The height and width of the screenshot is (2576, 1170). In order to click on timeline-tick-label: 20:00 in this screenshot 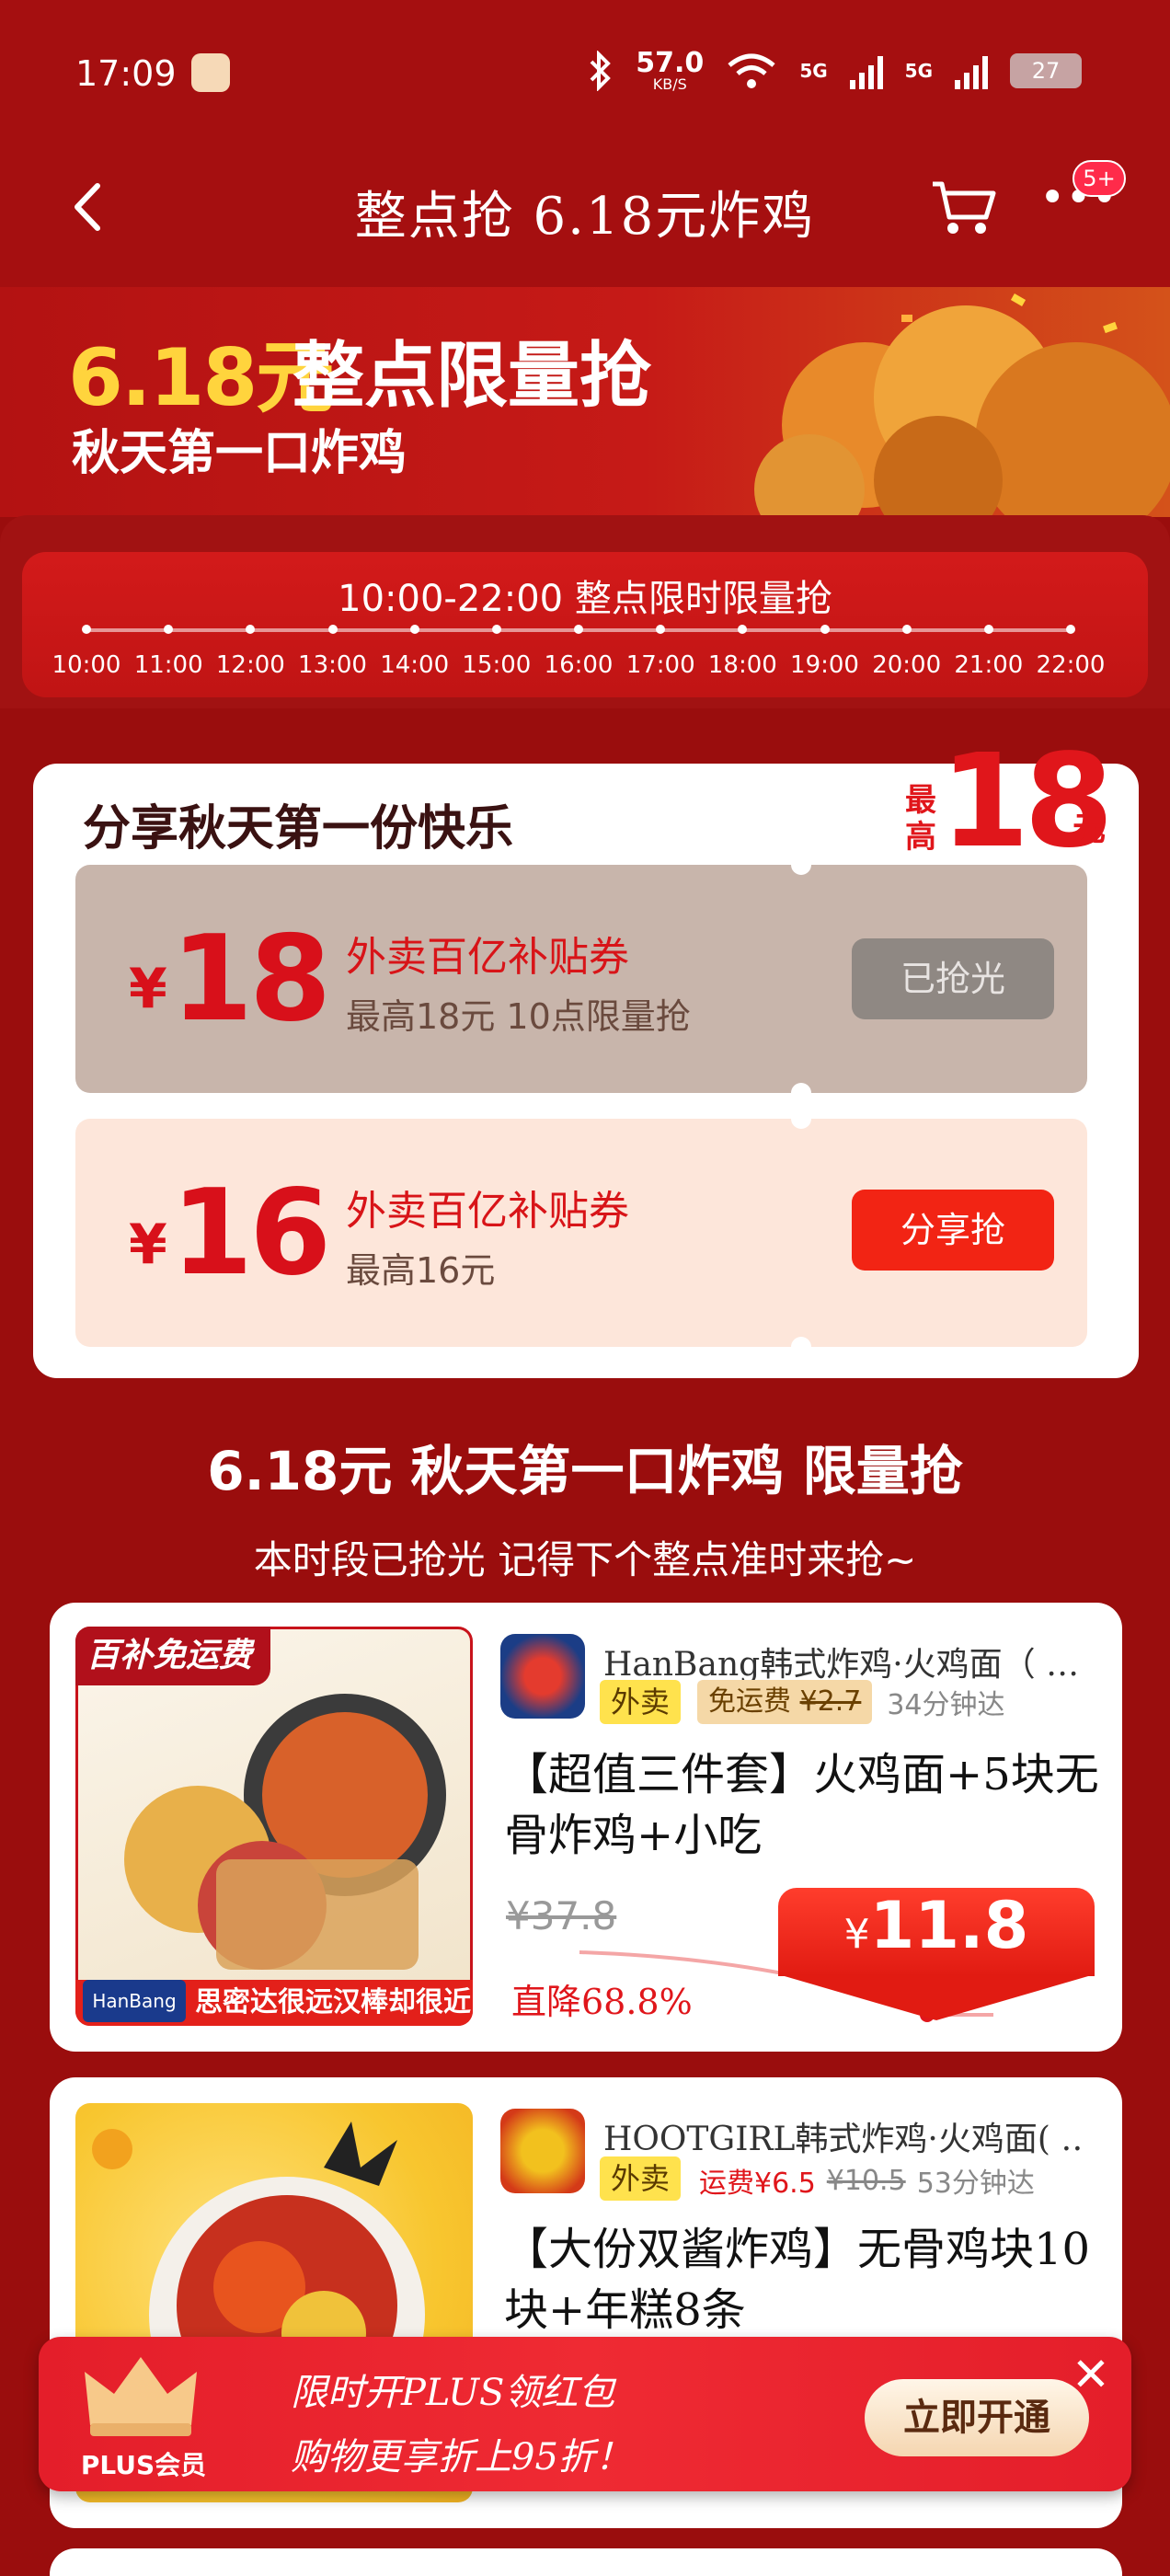, I will do `click(907, 665)`.